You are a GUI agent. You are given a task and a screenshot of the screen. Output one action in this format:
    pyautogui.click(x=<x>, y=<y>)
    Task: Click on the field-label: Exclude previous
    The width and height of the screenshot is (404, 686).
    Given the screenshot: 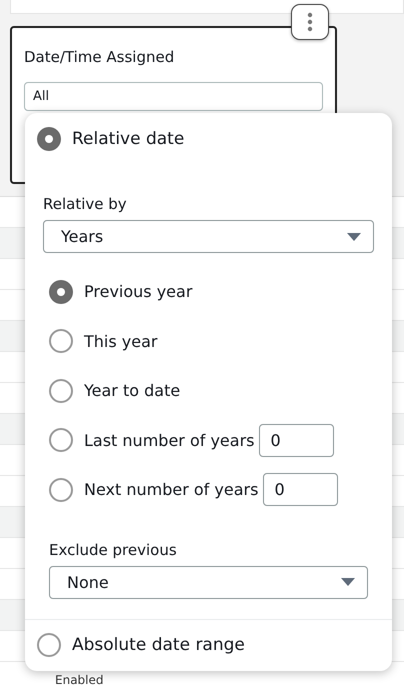 What is the action you would take?
    pyautogui.click(x=113, y=549)
    